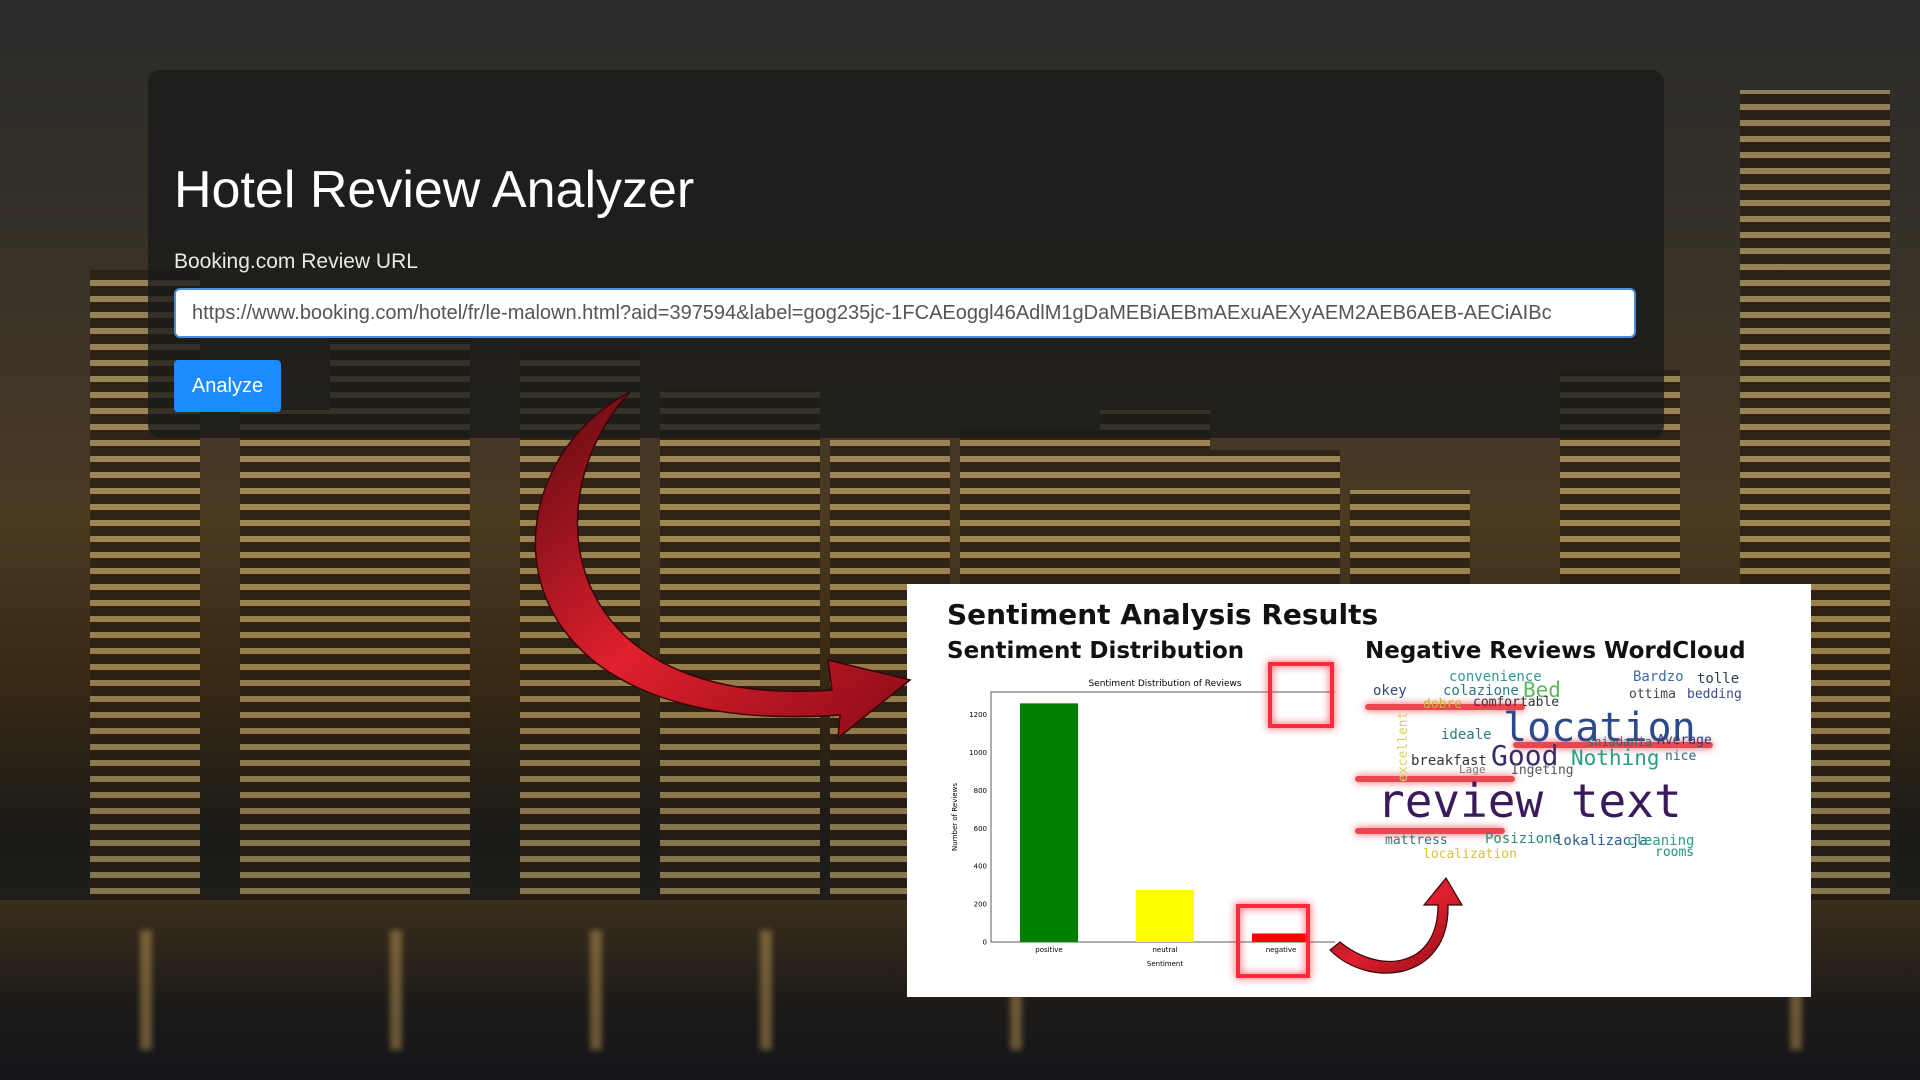 The height and width of the screenshot is (1080, 1920). I want to click on wordcloud-word: ideale, so click(1466, 735).